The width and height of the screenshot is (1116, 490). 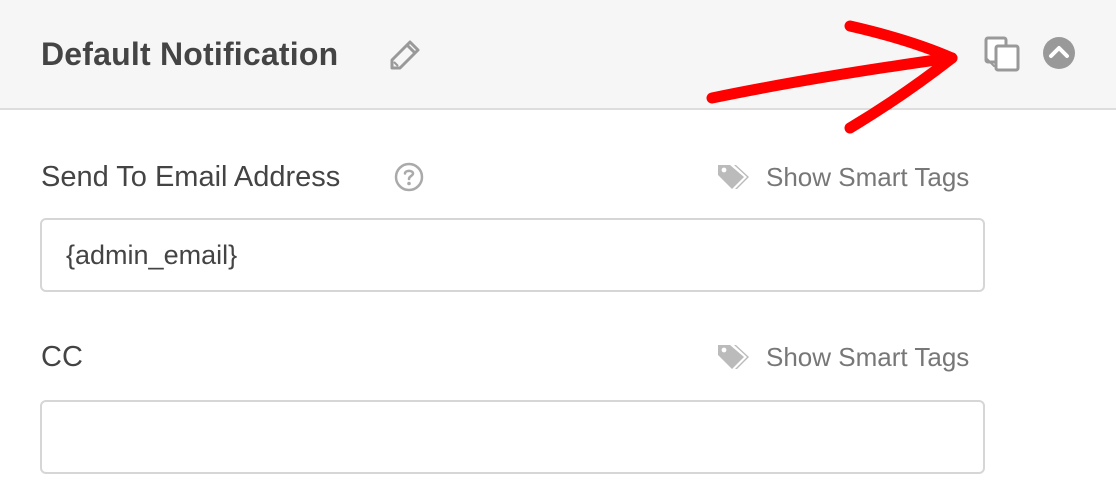 What do you see at coordinates (191, 177) in the screenshot?
I see `send-to-email-label: Send To Email Address` at bounding box center [191, 177].